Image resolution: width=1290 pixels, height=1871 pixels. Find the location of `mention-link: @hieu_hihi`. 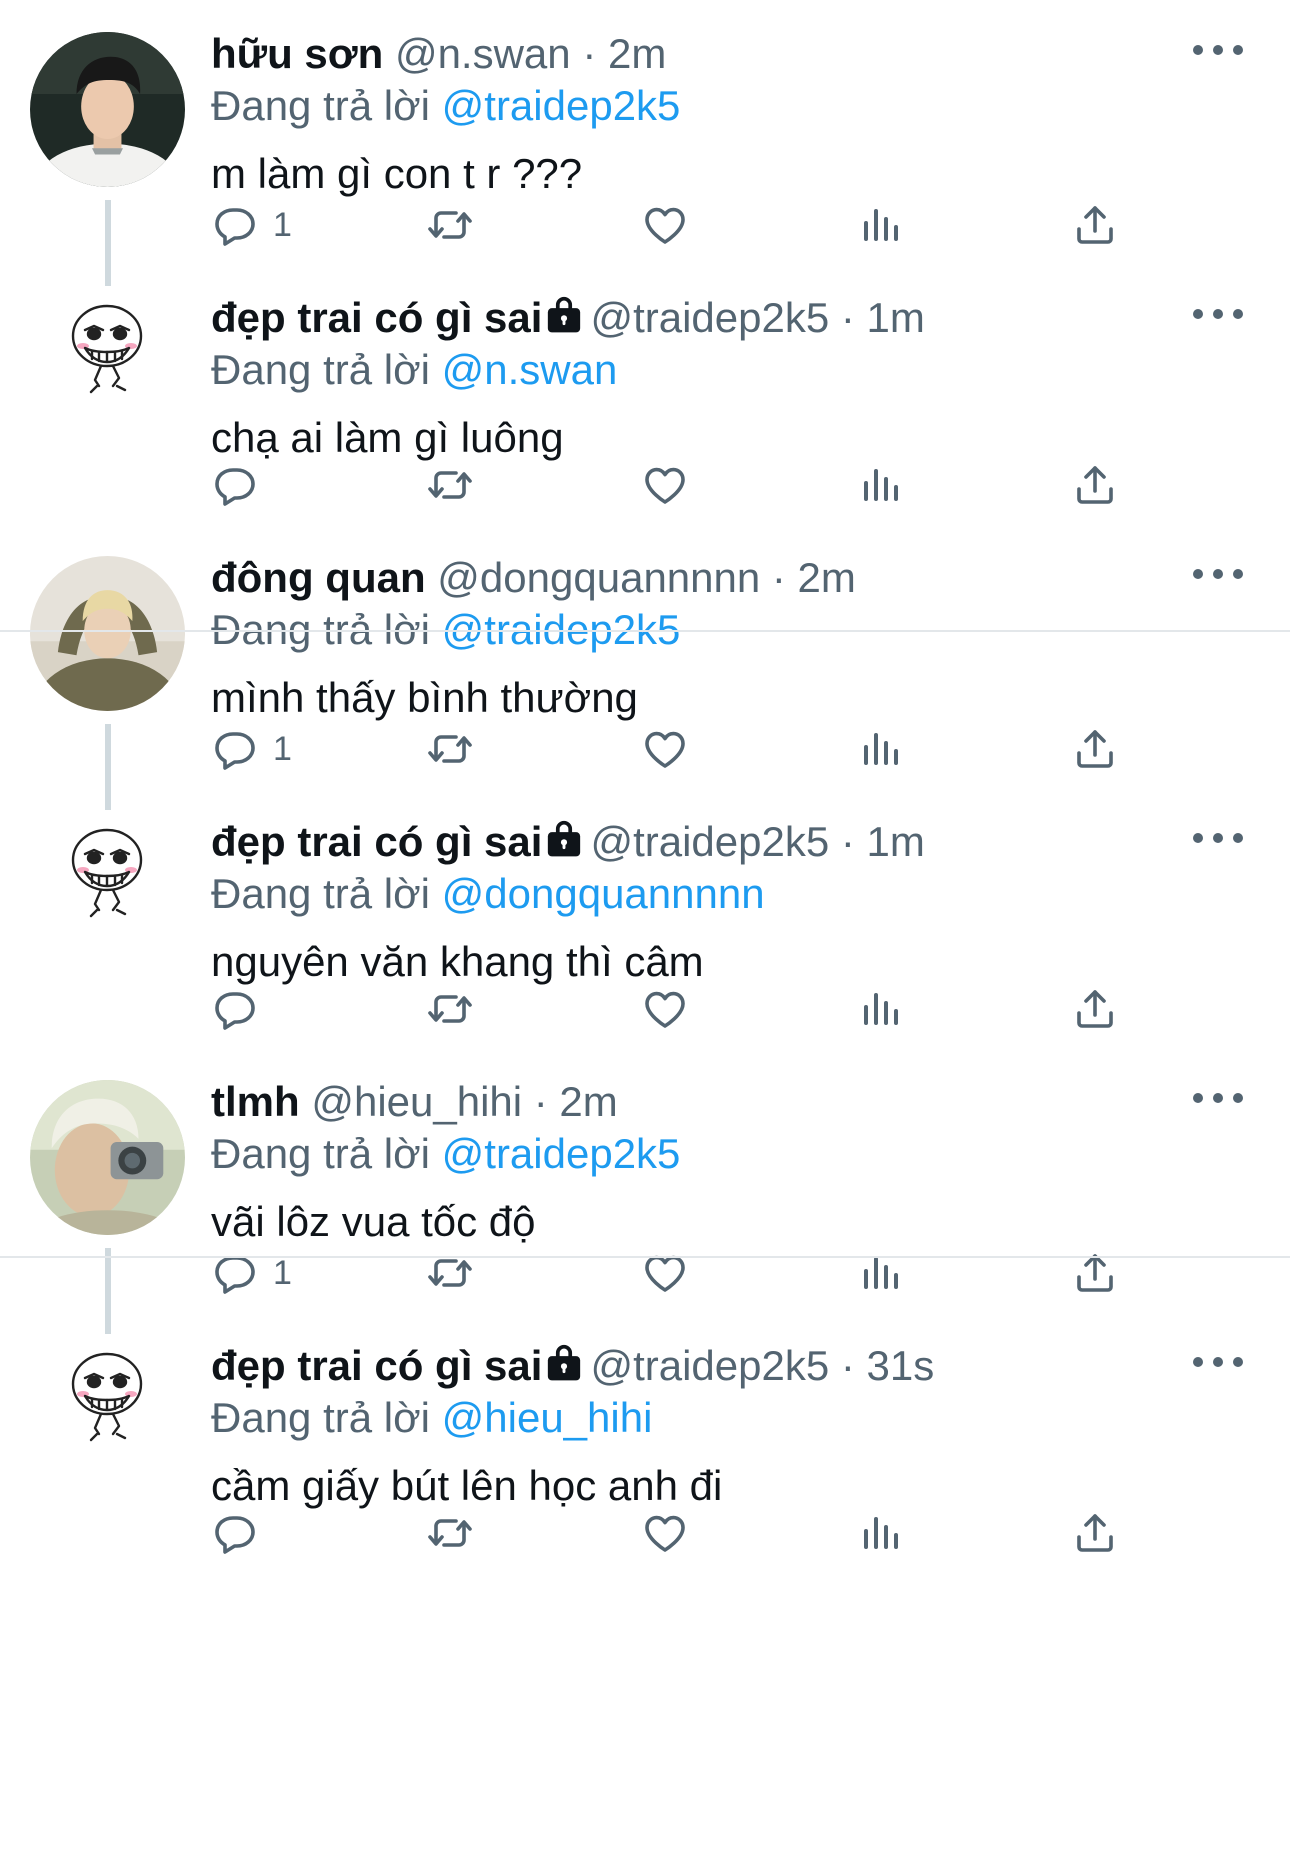

mention-link: @hieu_hihi is located at coordinates (547, 1417).